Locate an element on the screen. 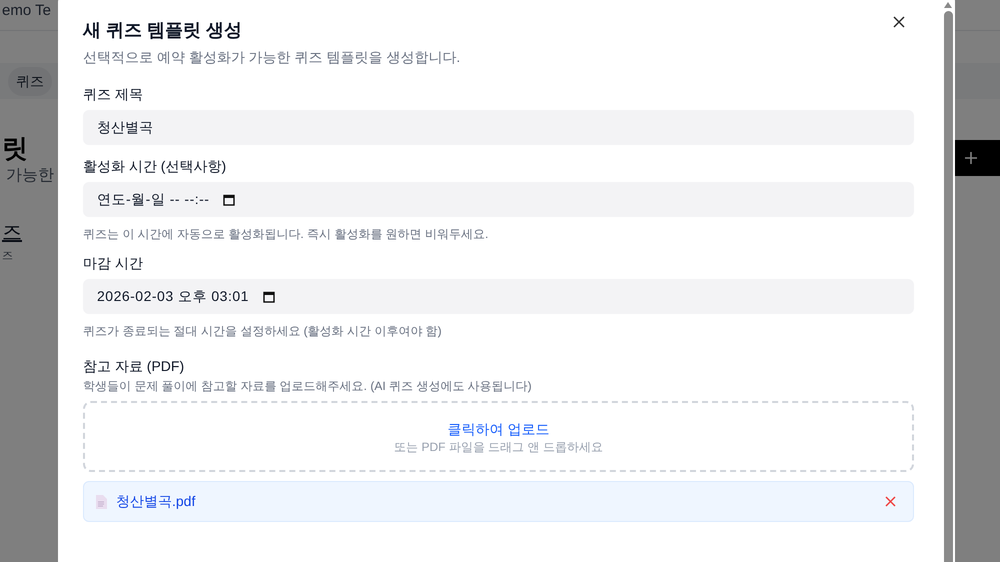  quiz-title-link: 즈 is located at coordinates (12, 233).